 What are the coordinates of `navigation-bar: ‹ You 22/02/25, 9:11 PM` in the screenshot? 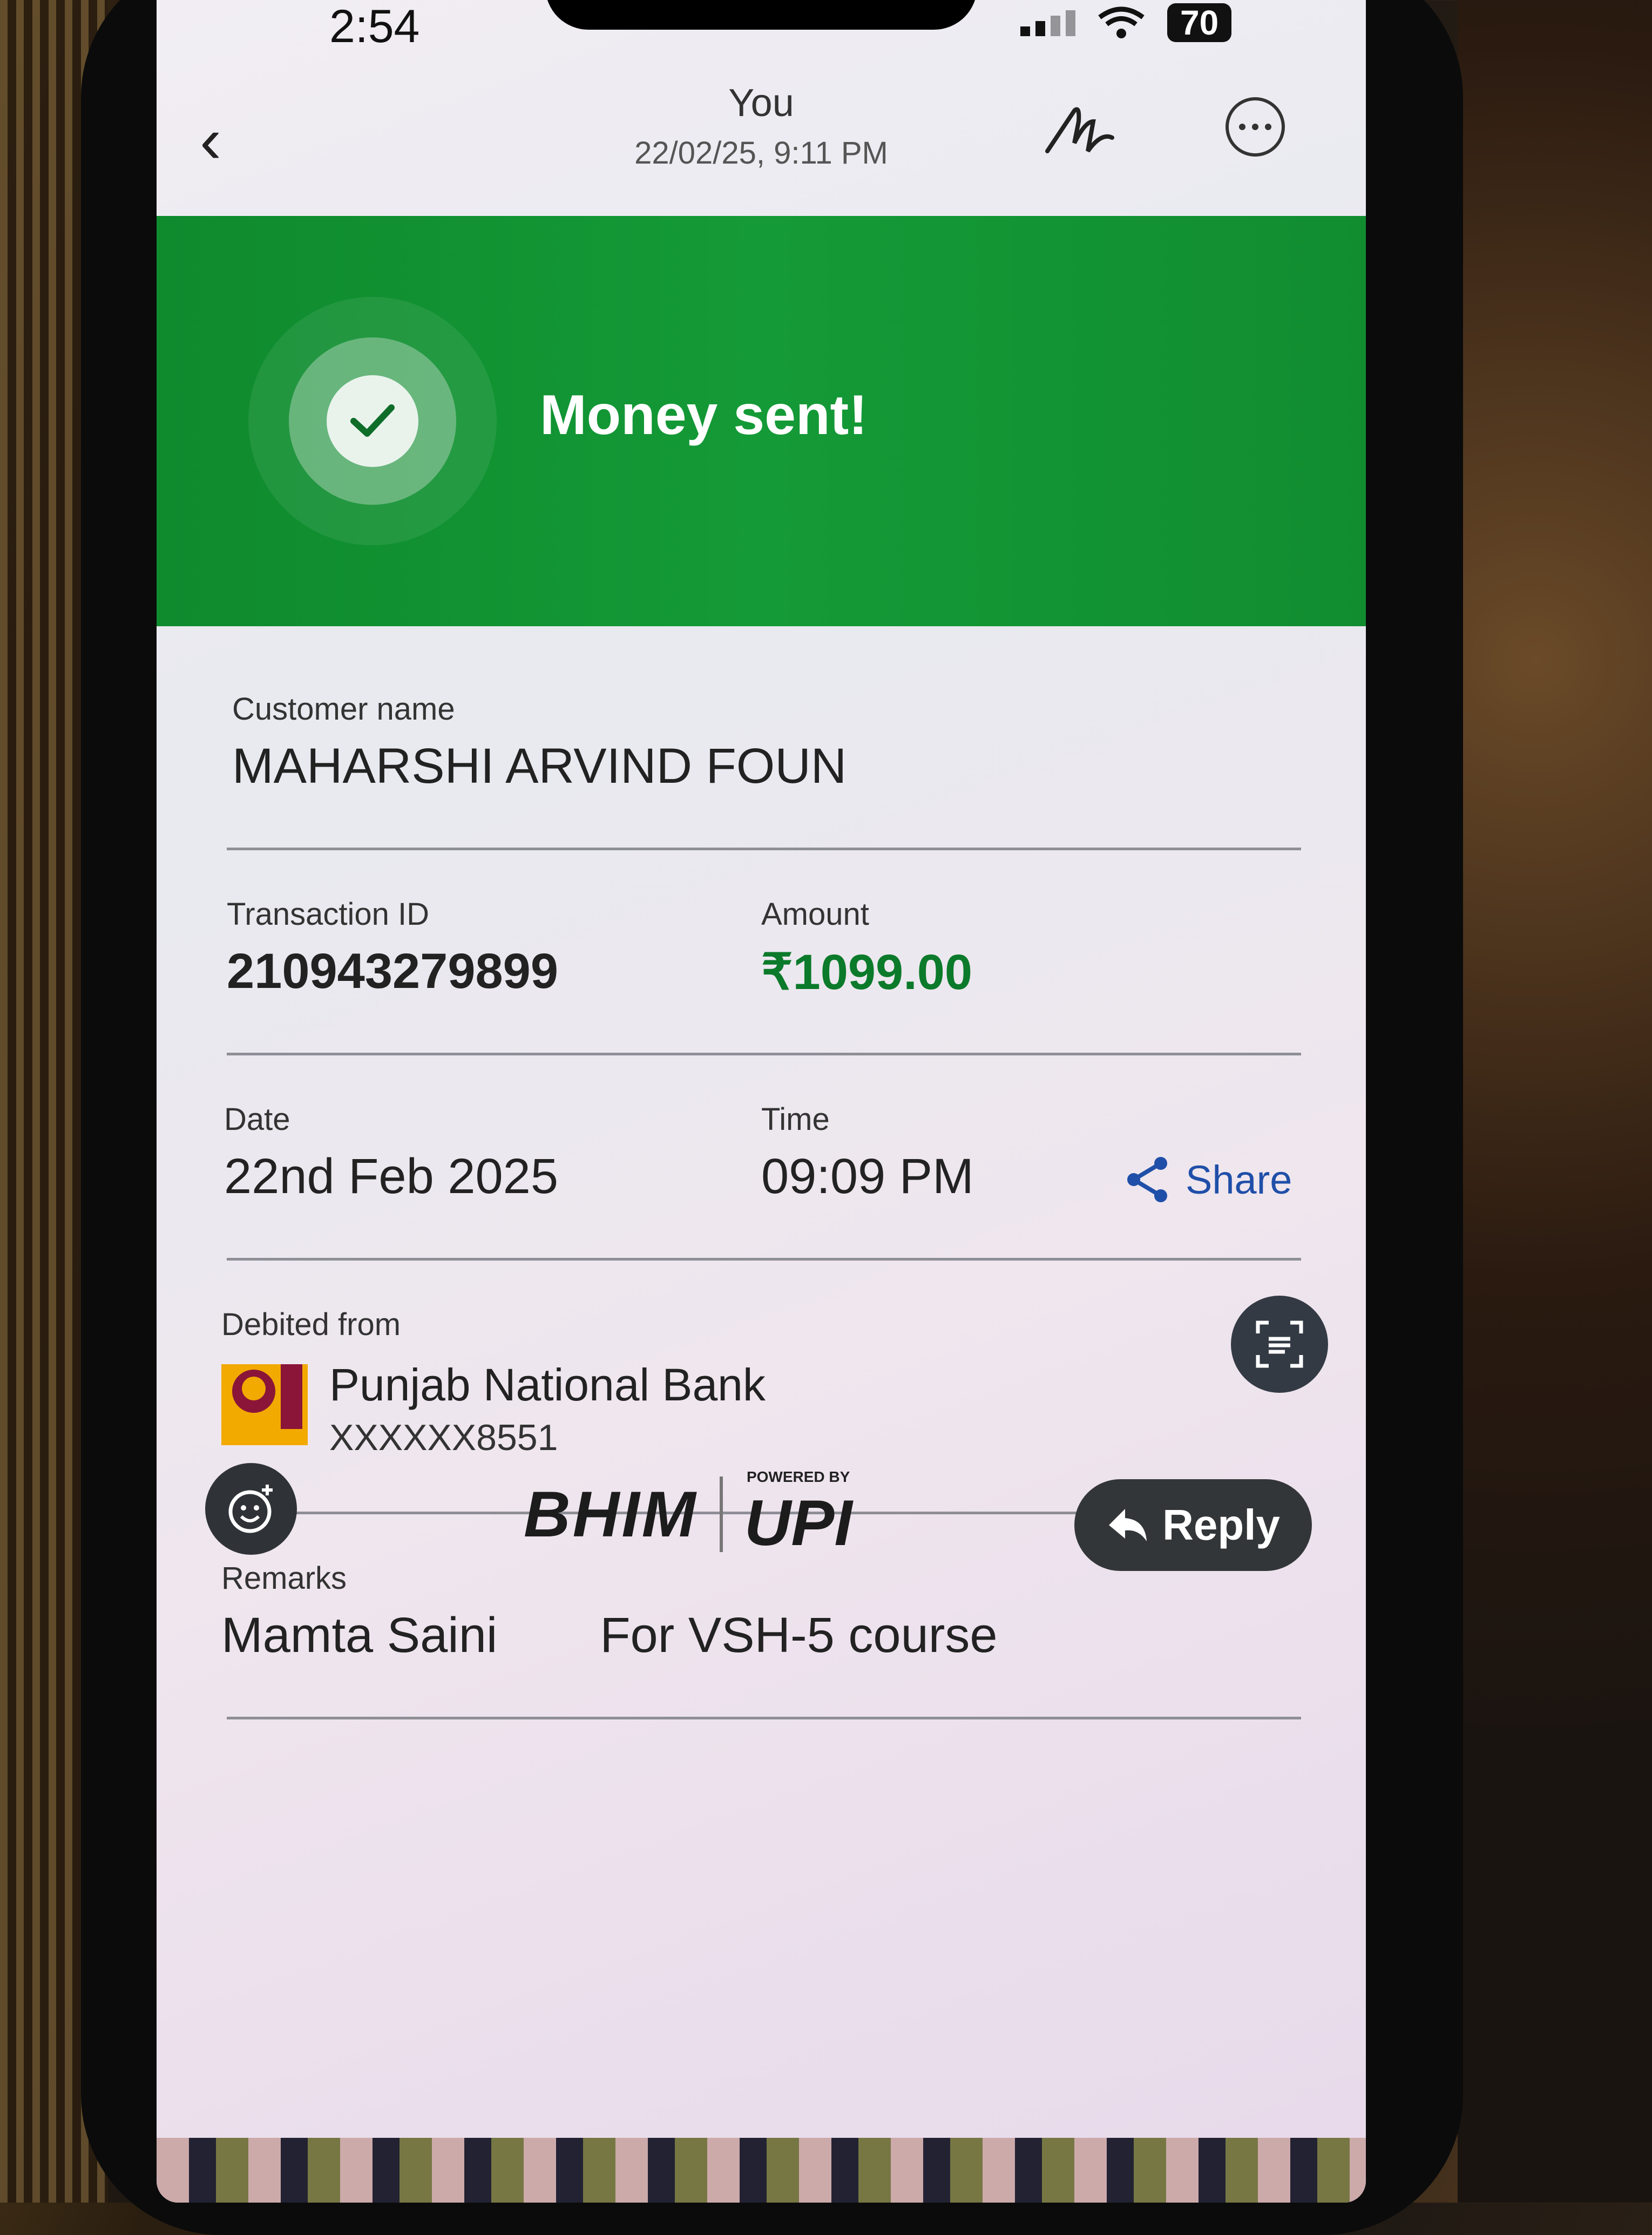 It's located at (761, 135).